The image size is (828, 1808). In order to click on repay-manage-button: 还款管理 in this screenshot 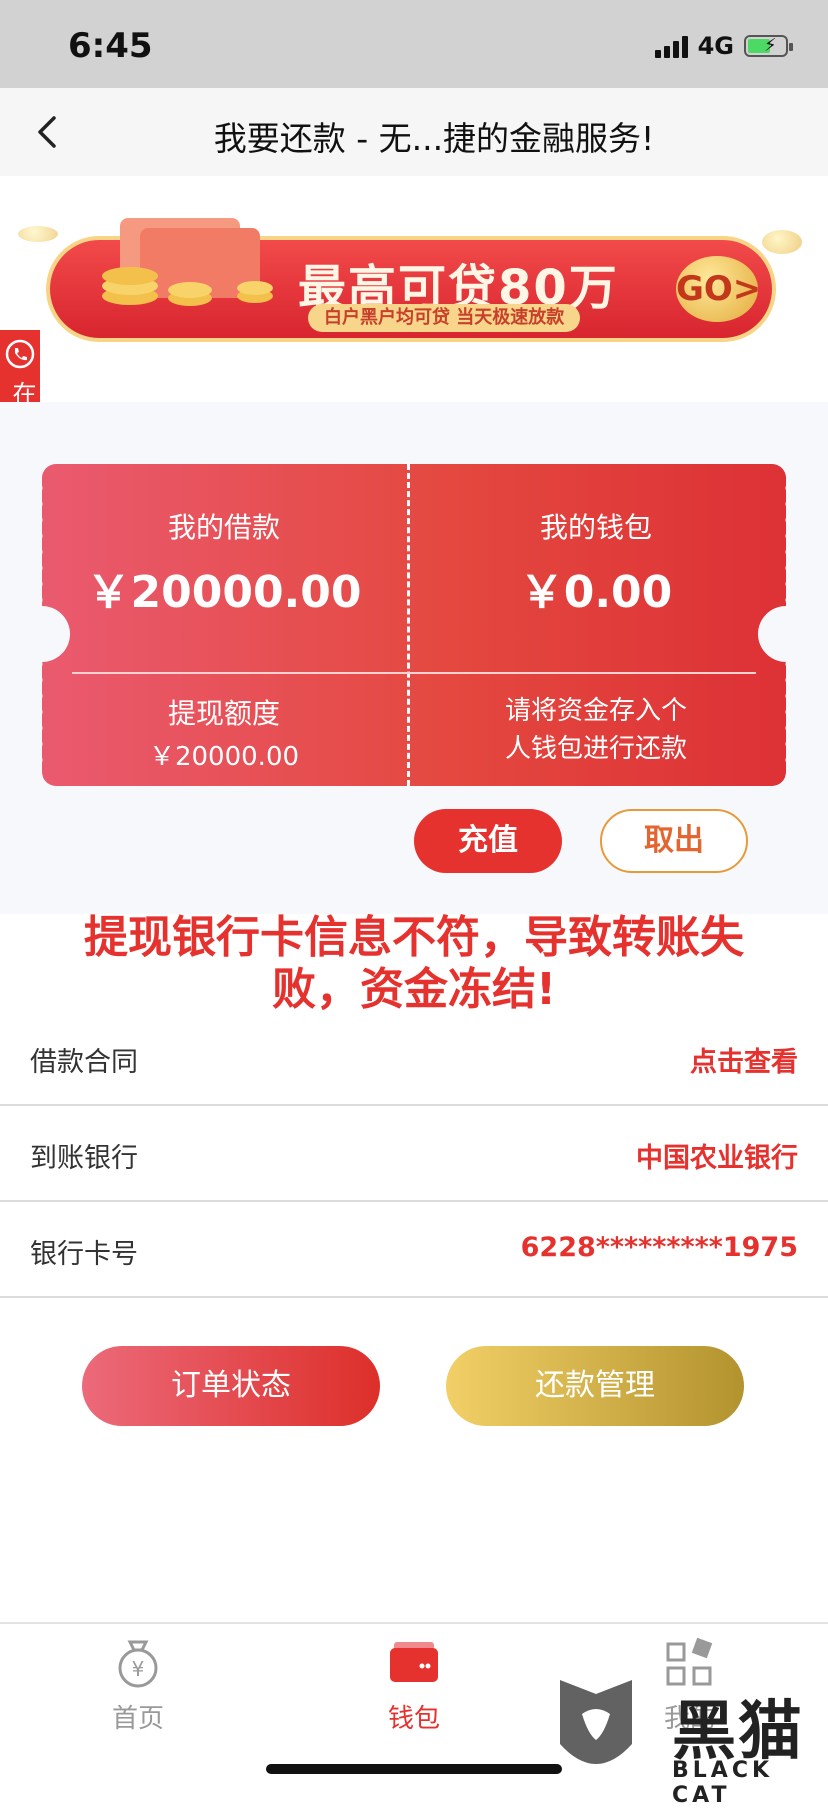, I will do `click(595, 1386)`.